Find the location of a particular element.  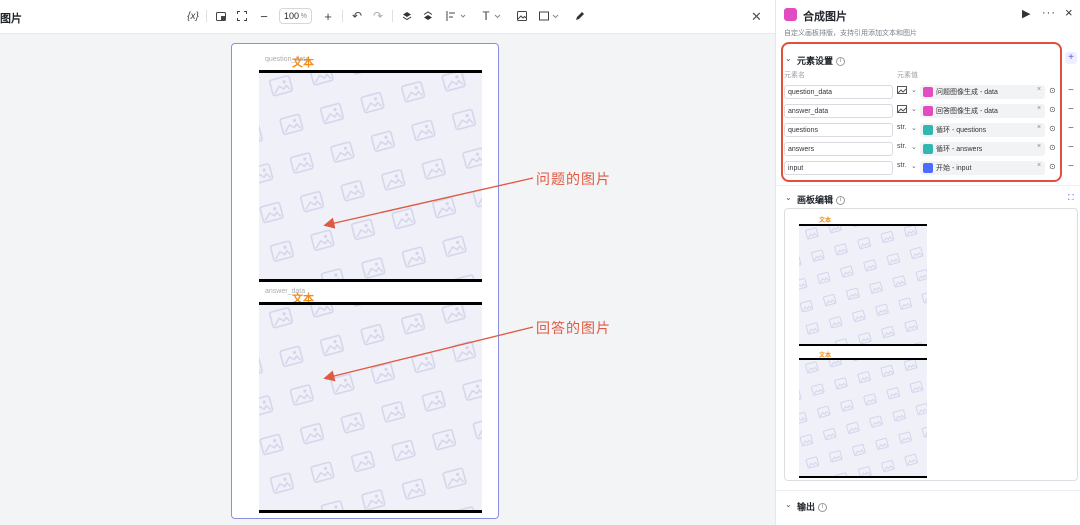

element-row: input str. ⌄ 开始 - input × ⊙ − is located at coordinates (929, 168).